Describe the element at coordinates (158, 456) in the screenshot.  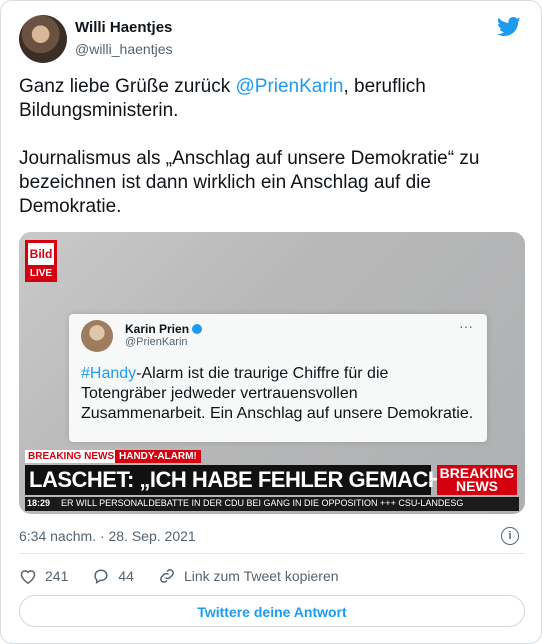
I see `topic-label: HANDY-ALARM!` at that location.